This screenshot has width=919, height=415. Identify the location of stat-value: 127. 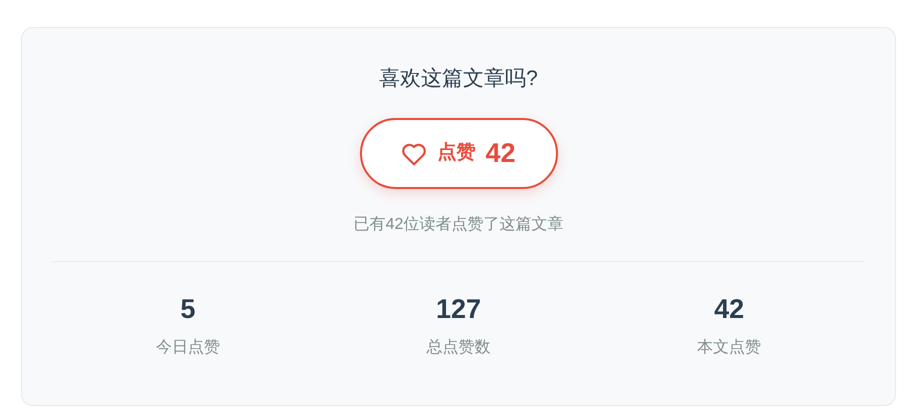
(459, 309).